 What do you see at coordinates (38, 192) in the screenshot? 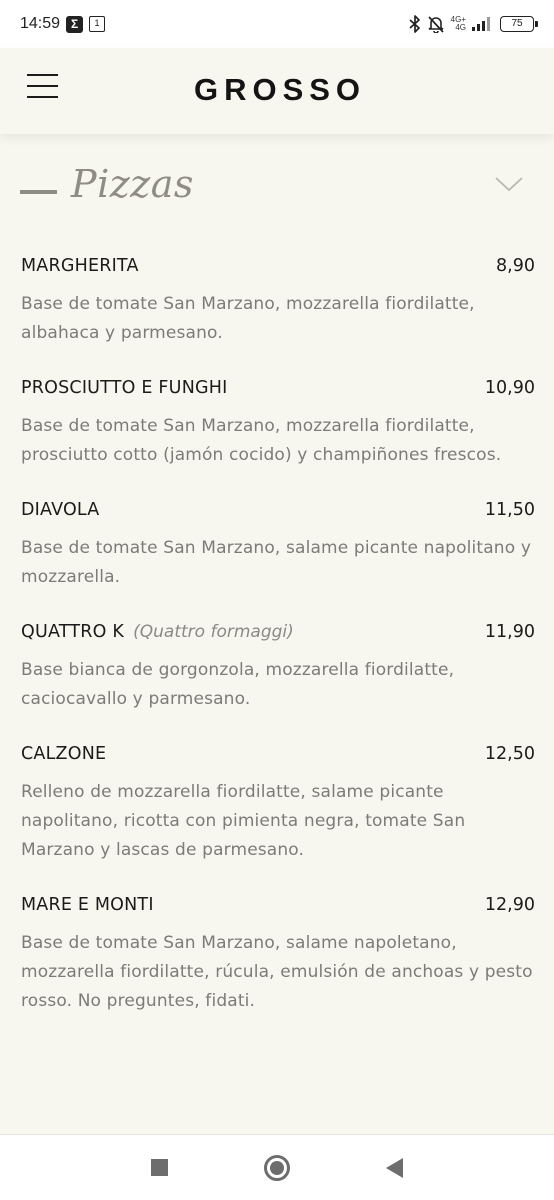
I see `section-dash` at bounding box center [38, 192].